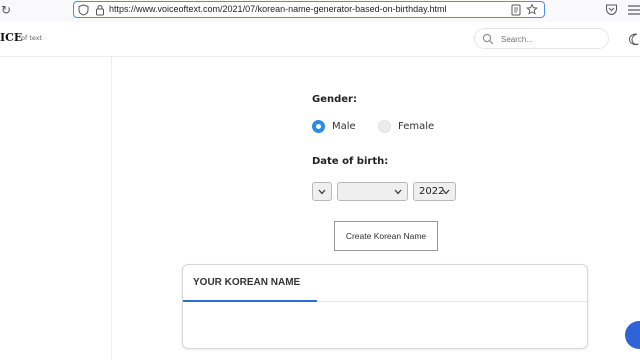  I want to click on create-korean-name-button: Create Korean Name, so click(386, 236).